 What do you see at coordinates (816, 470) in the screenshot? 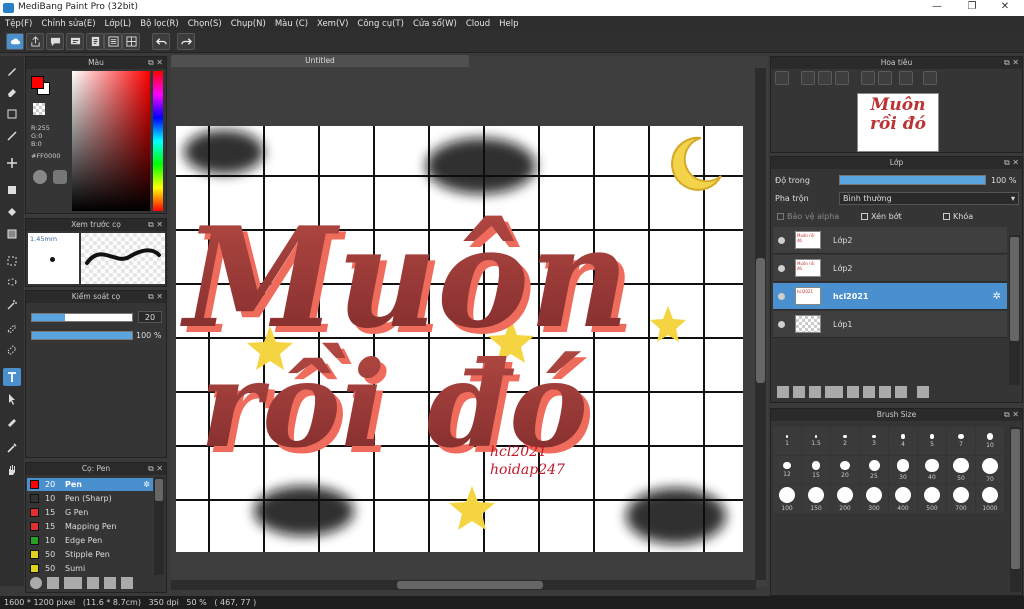
I see `brush-size-option: 15` at bounding box center [816, 470].